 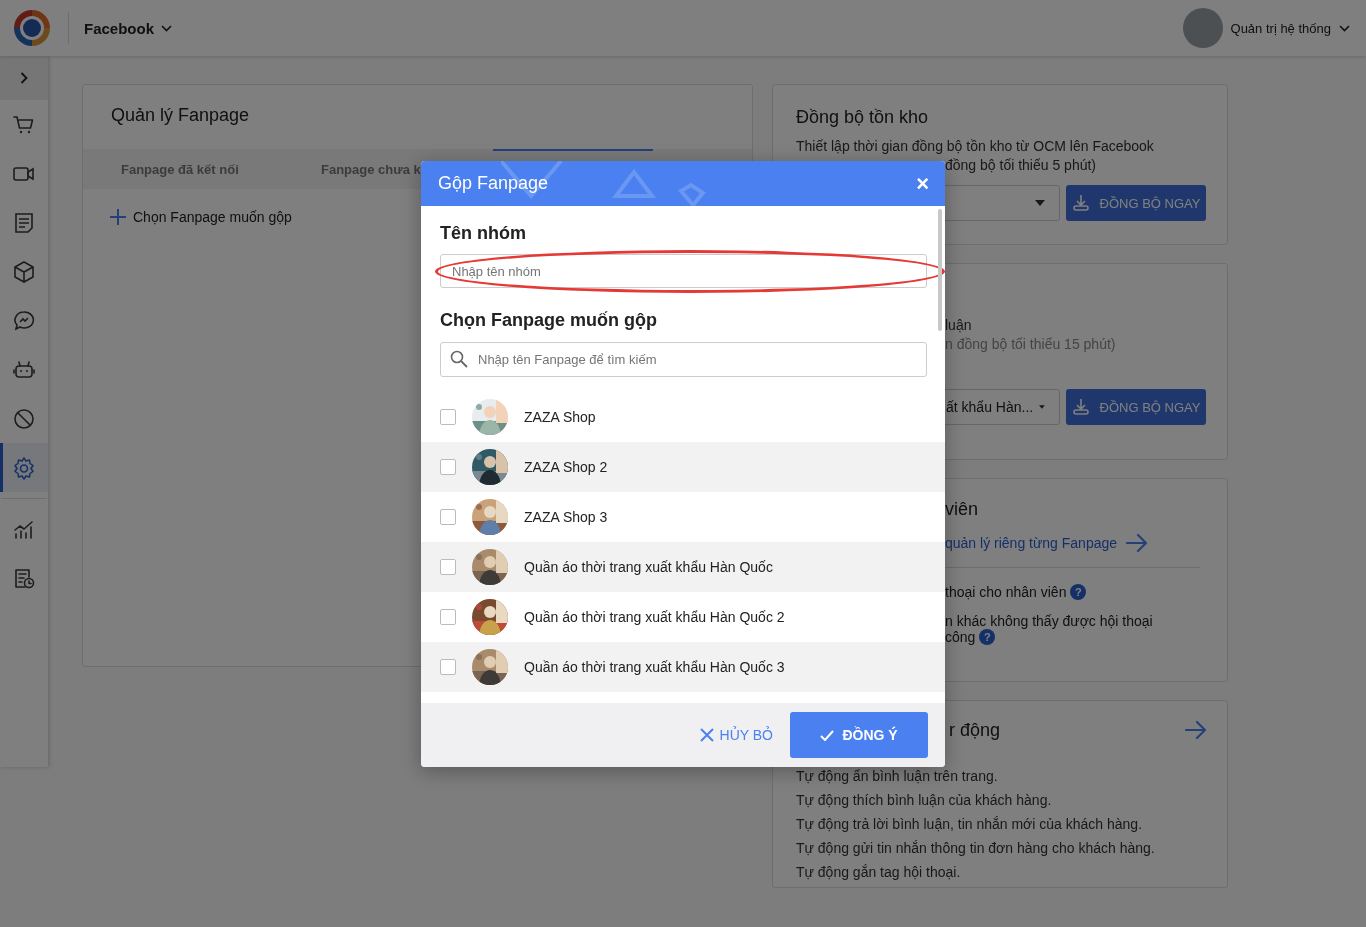 What do you see at coordinates (24, 320) in the screenshot?
I see `chat-bubble-icon` at bounding box center [24, 320].